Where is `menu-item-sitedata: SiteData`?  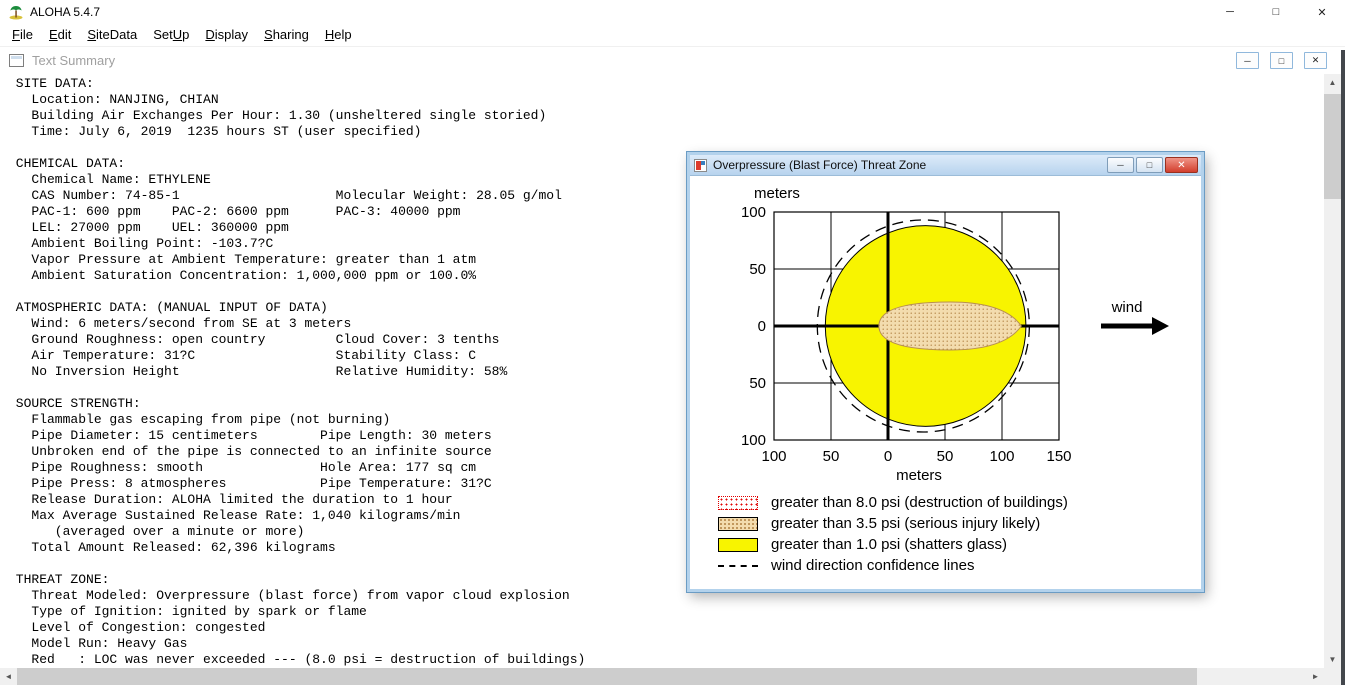
menu-item-sitedata: SiteData is located at coordinates (112, 35).